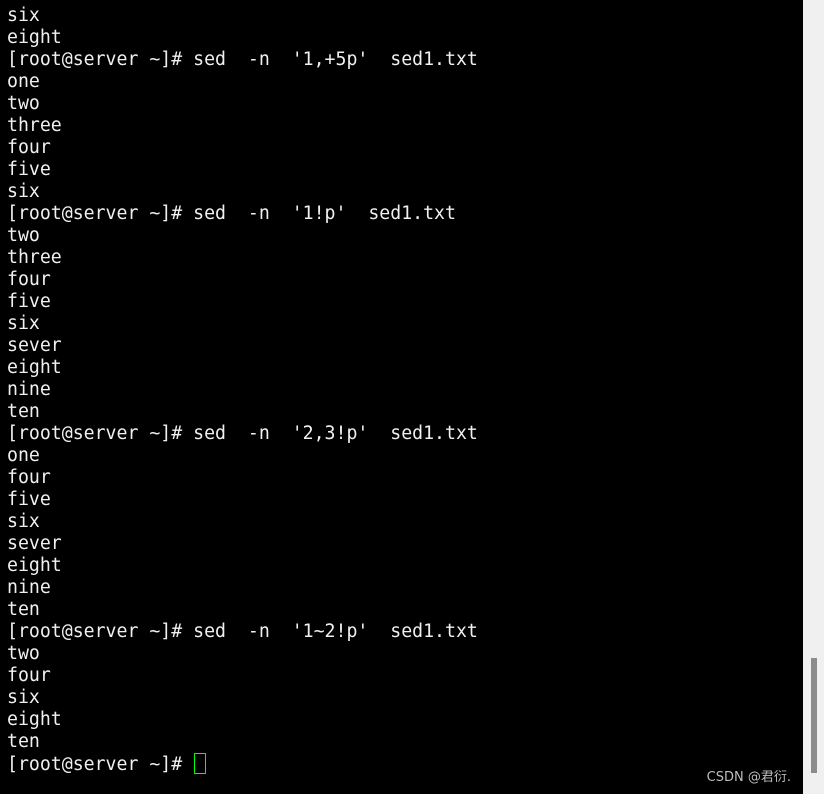 This screenshot has height=794, width=824. Describe the element at coordinates (748, 777) in the screenshot. I see `watermark: CSDN @君衍.` at that location.